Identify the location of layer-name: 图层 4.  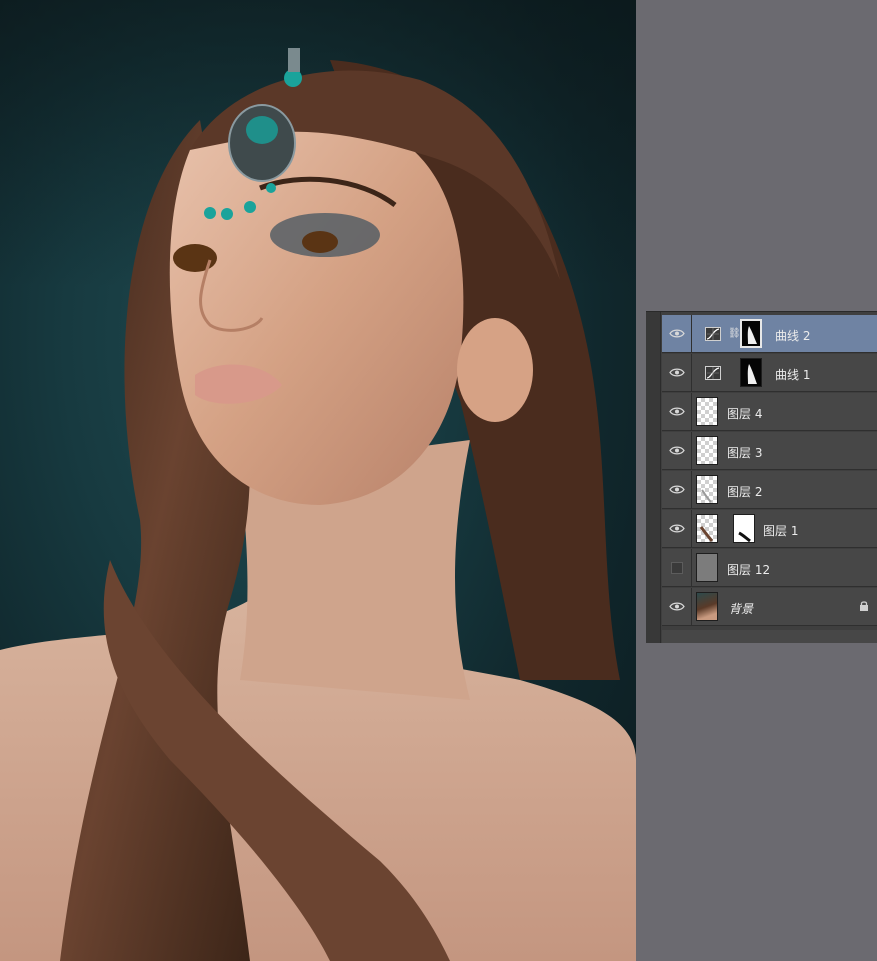
(744, 413).